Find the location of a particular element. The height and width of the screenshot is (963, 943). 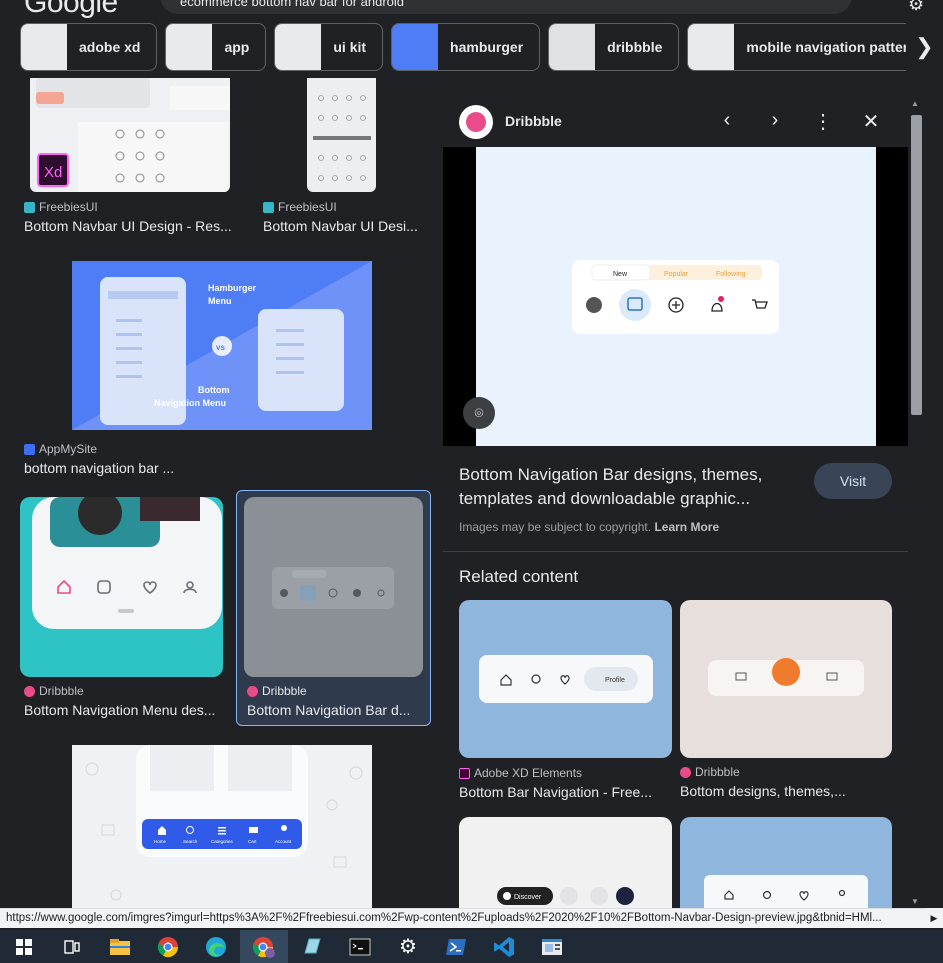

powershell-icon is located at coordinates (456, 946).